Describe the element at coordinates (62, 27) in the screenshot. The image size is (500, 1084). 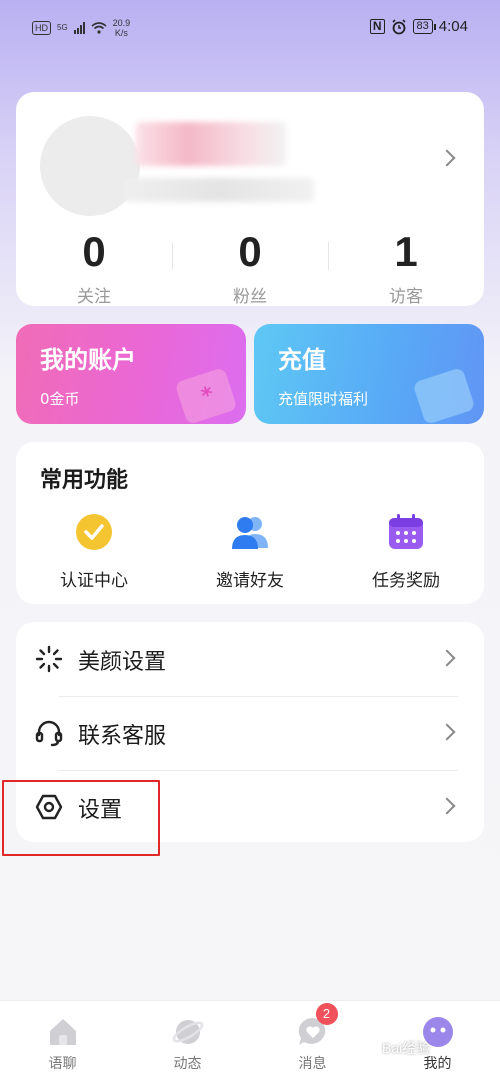
I see `network-type: 5G` at that location.